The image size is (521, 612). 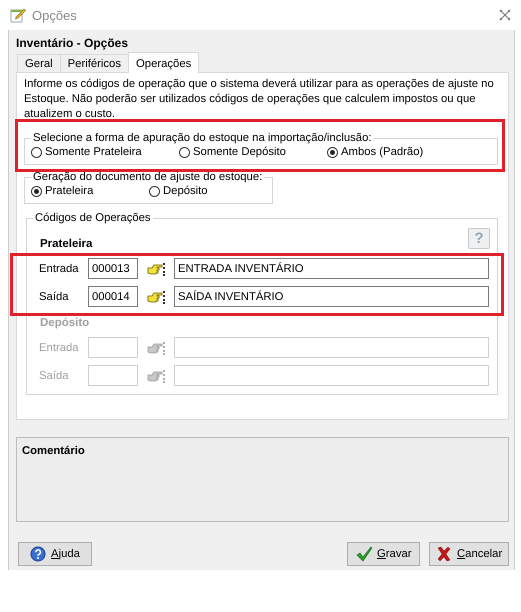 I want to click on help-button: Ajuda, so click(x=55, y=554).